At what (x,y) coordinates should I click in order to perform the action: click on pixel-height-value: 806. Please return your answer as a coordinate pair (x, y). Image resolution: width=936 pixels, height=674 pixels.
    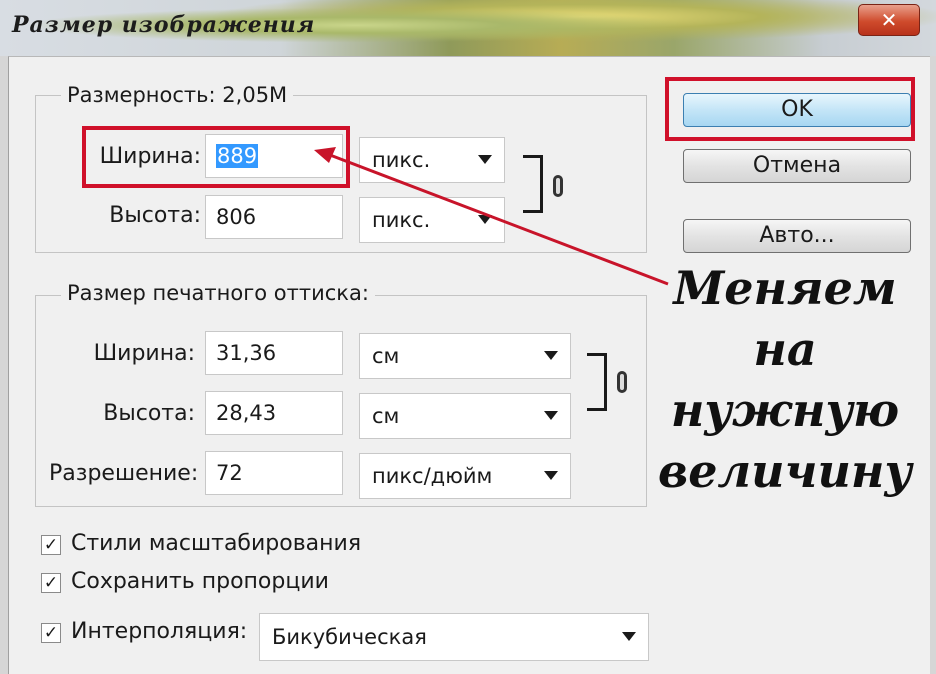
    Looking at the image, I should click on (236, 217).